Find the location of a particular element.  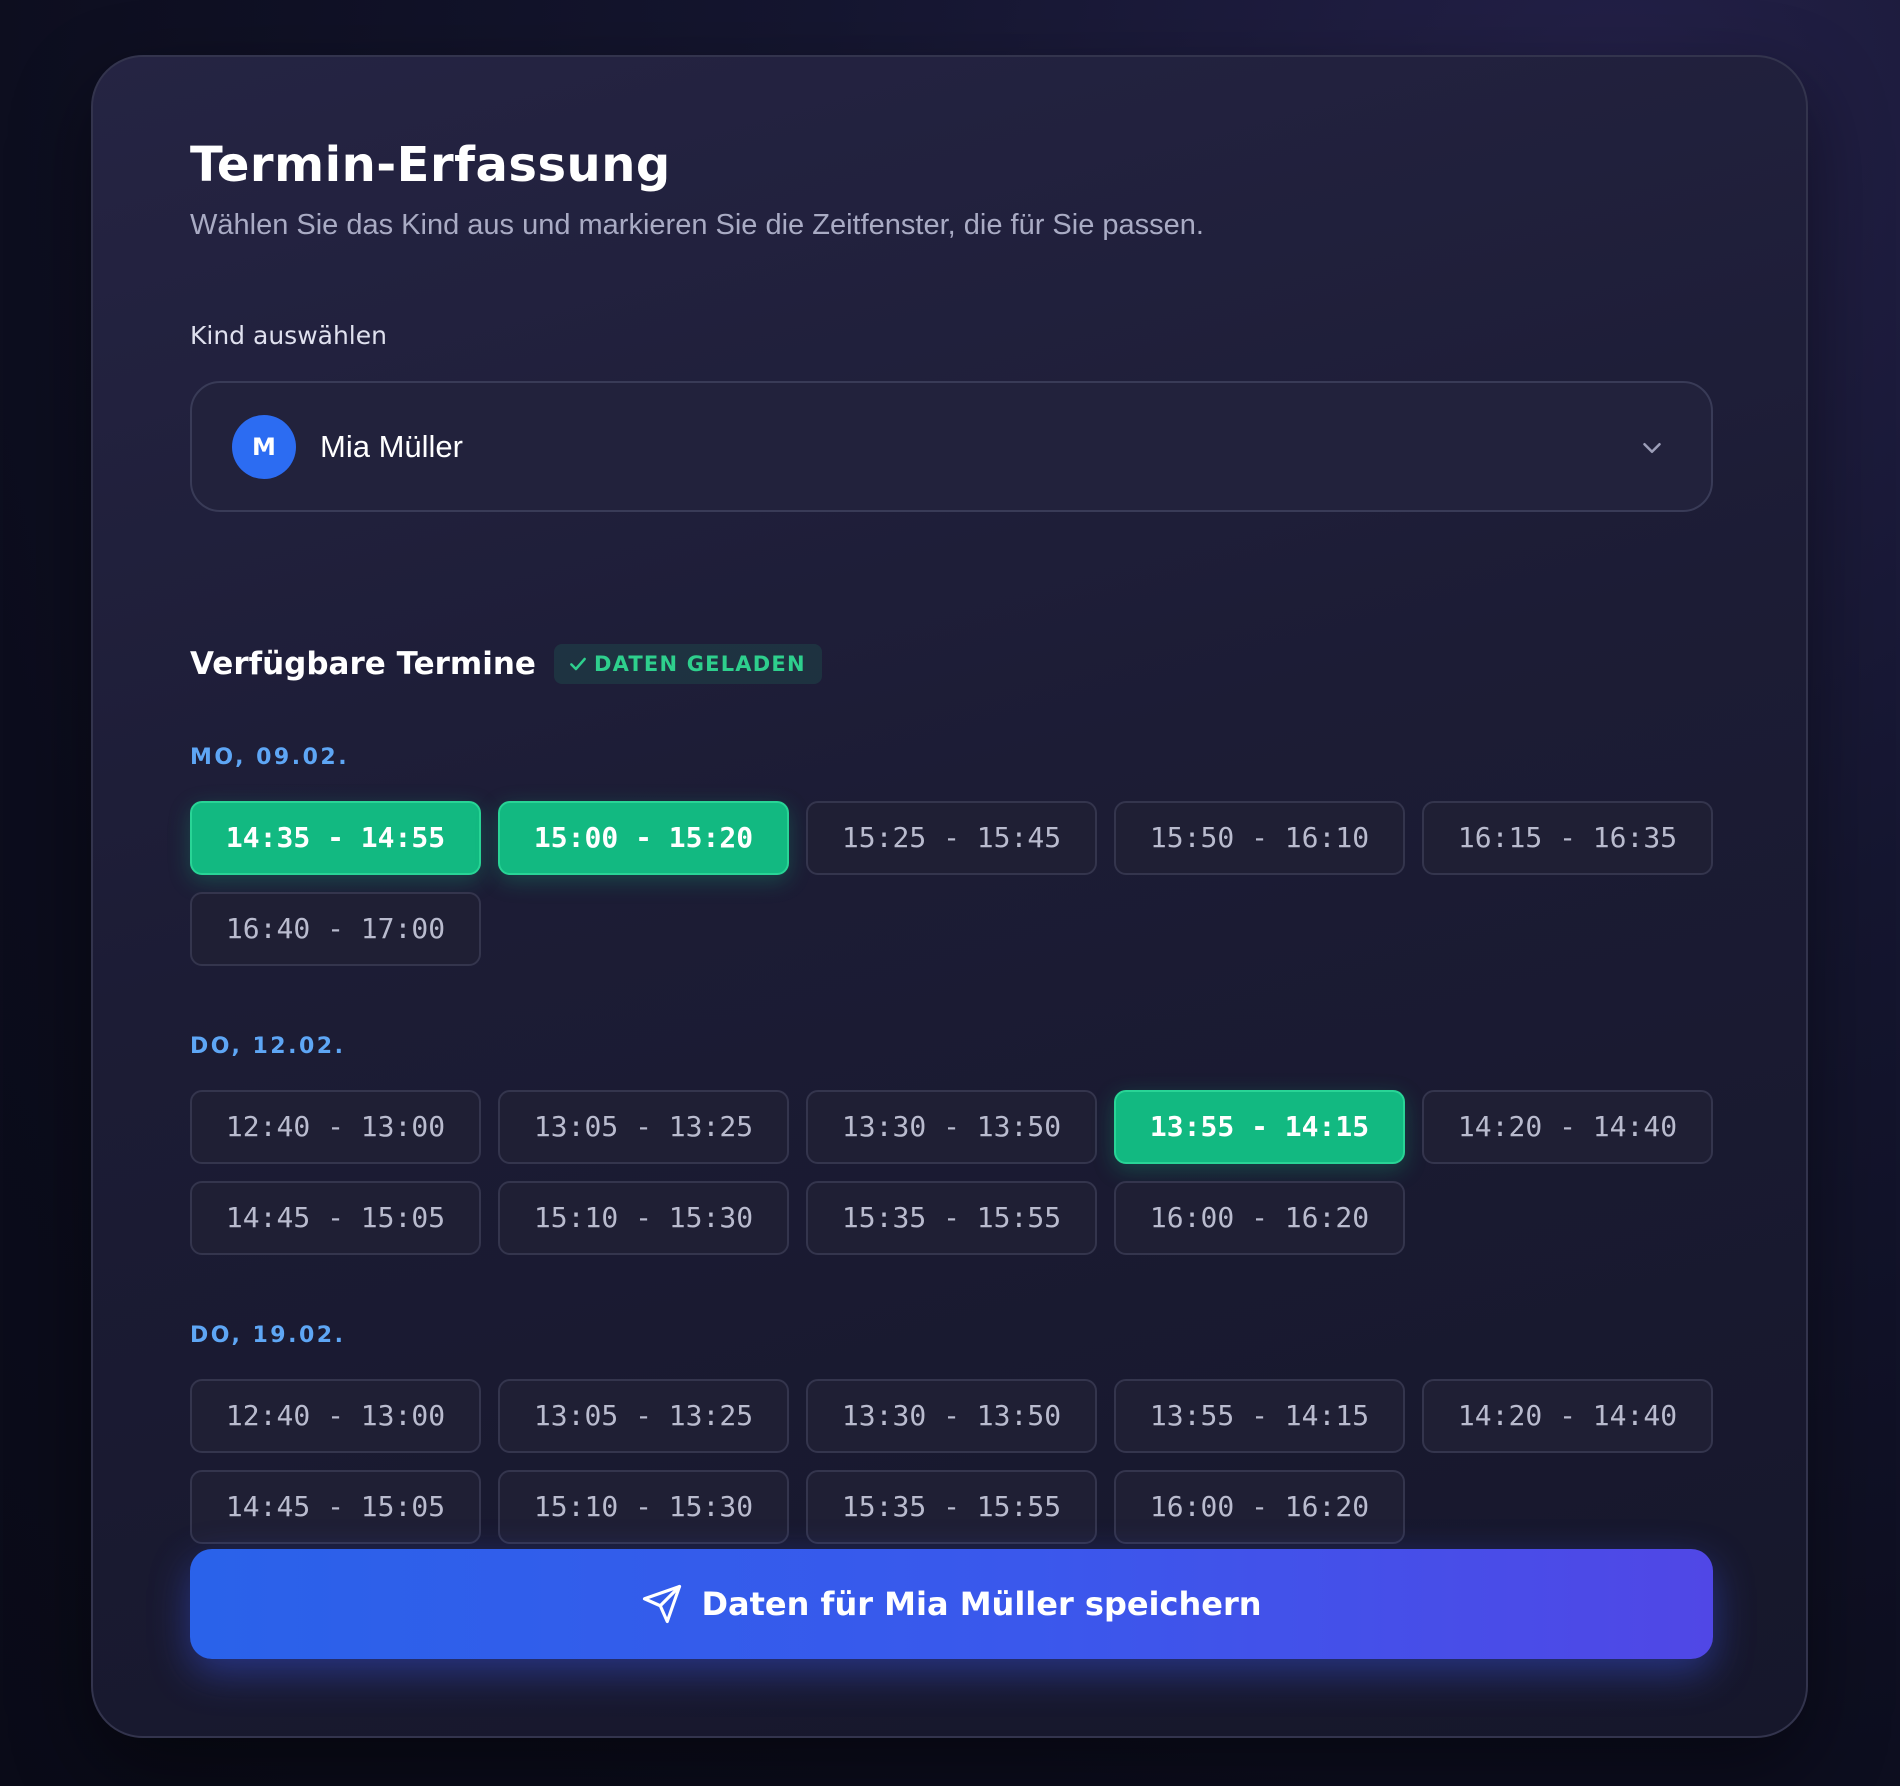

check-icon is located at coordinates (578, 664).